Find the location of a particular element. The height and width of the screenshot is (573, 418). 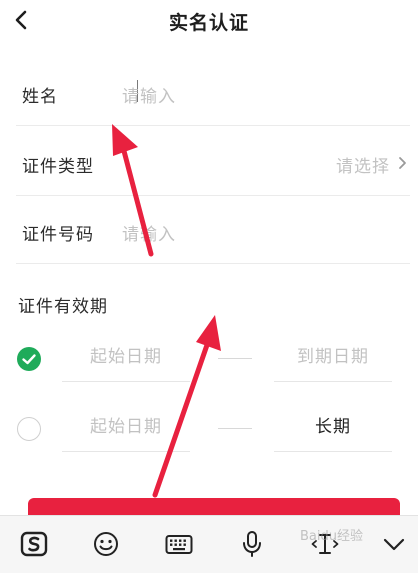

end-date-field: 到期日期 is located at coordinates (333, 359).